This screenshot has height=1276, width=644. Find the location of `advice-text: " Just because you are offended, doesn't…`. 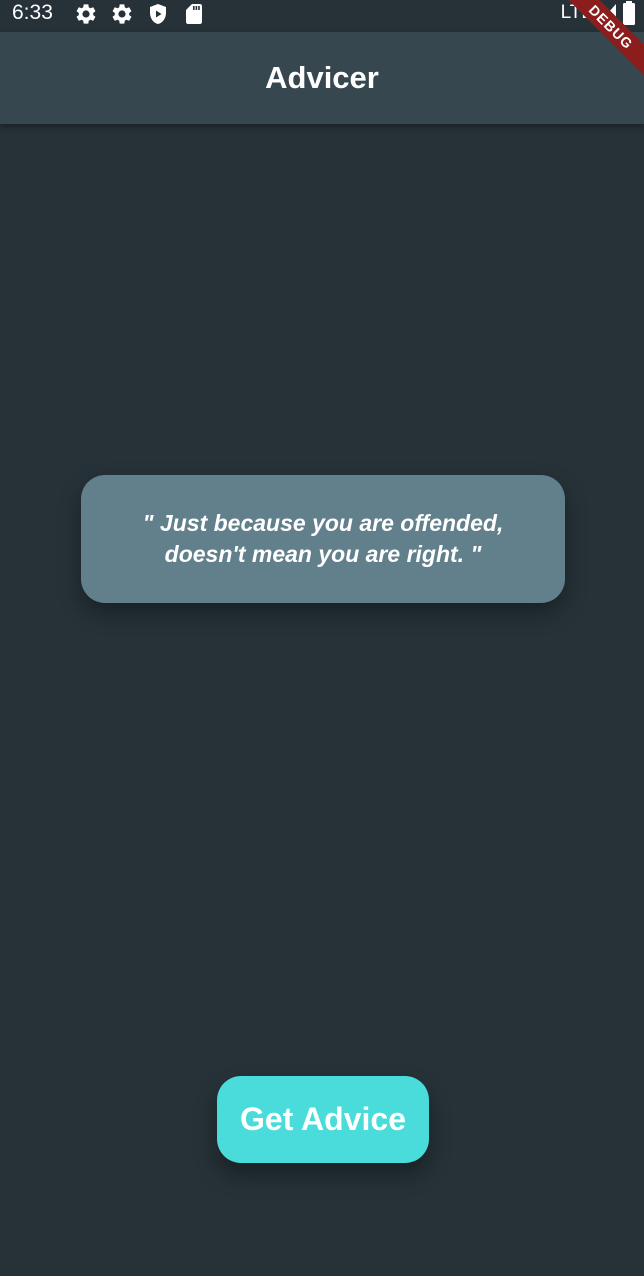

advice-text: " Just because you are offended, doesn't… is located at coordinates (323, 538).